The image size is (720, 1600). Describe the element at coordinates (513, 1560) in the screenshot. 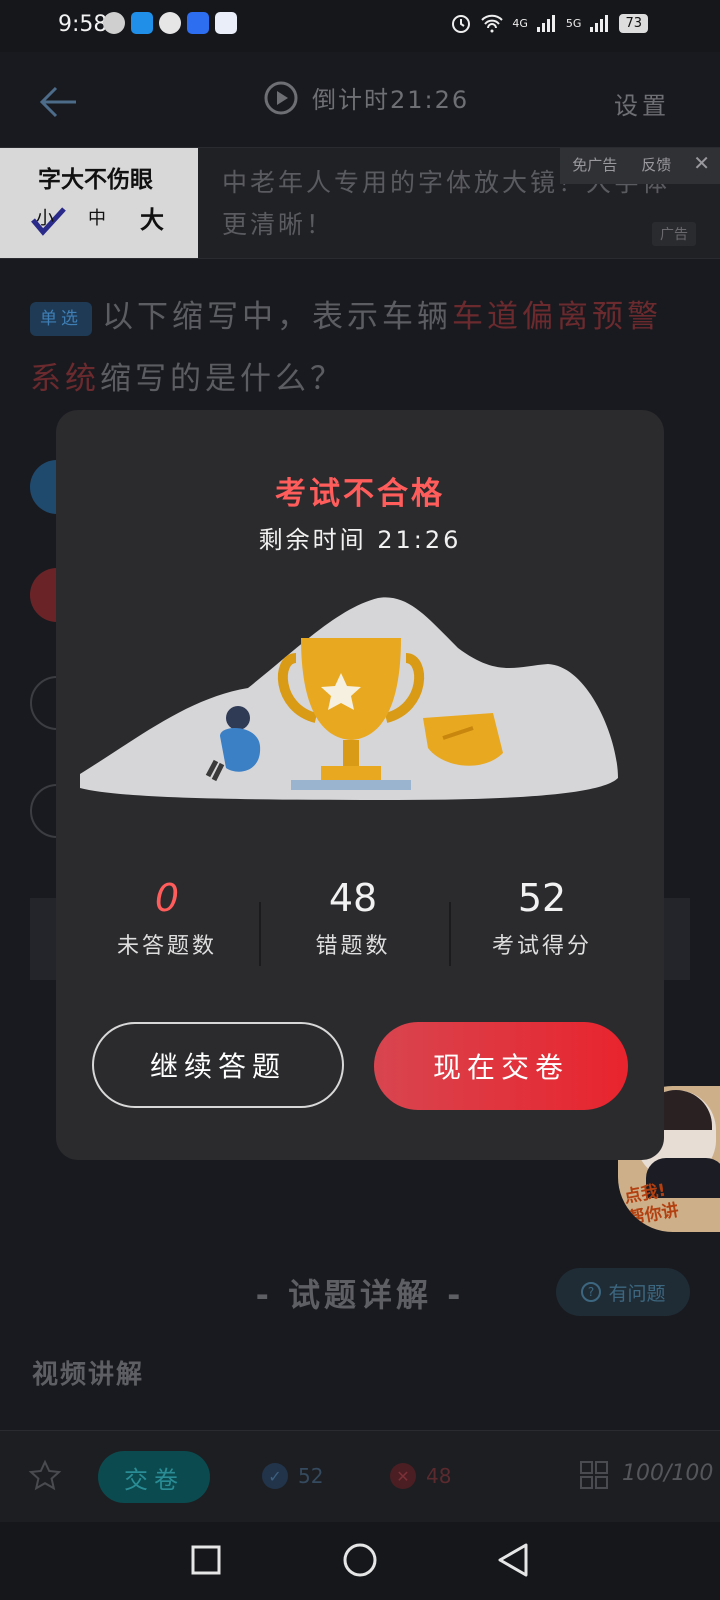

I see `back-icon` at that location.